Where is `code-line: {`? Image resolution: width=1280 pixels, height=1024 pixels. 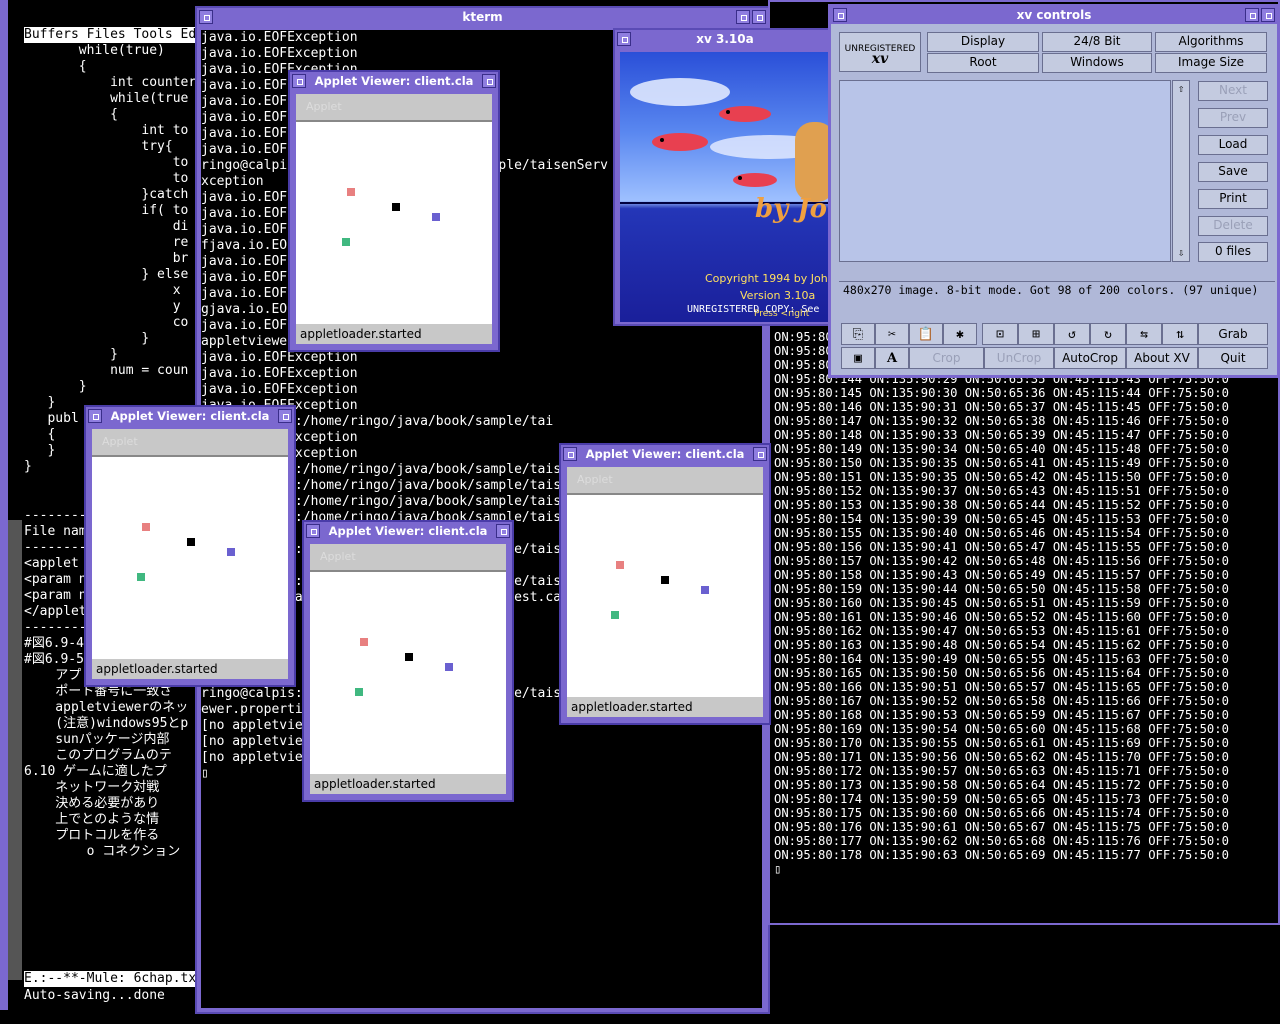 code-line: { is located at coordinates (55, 66).